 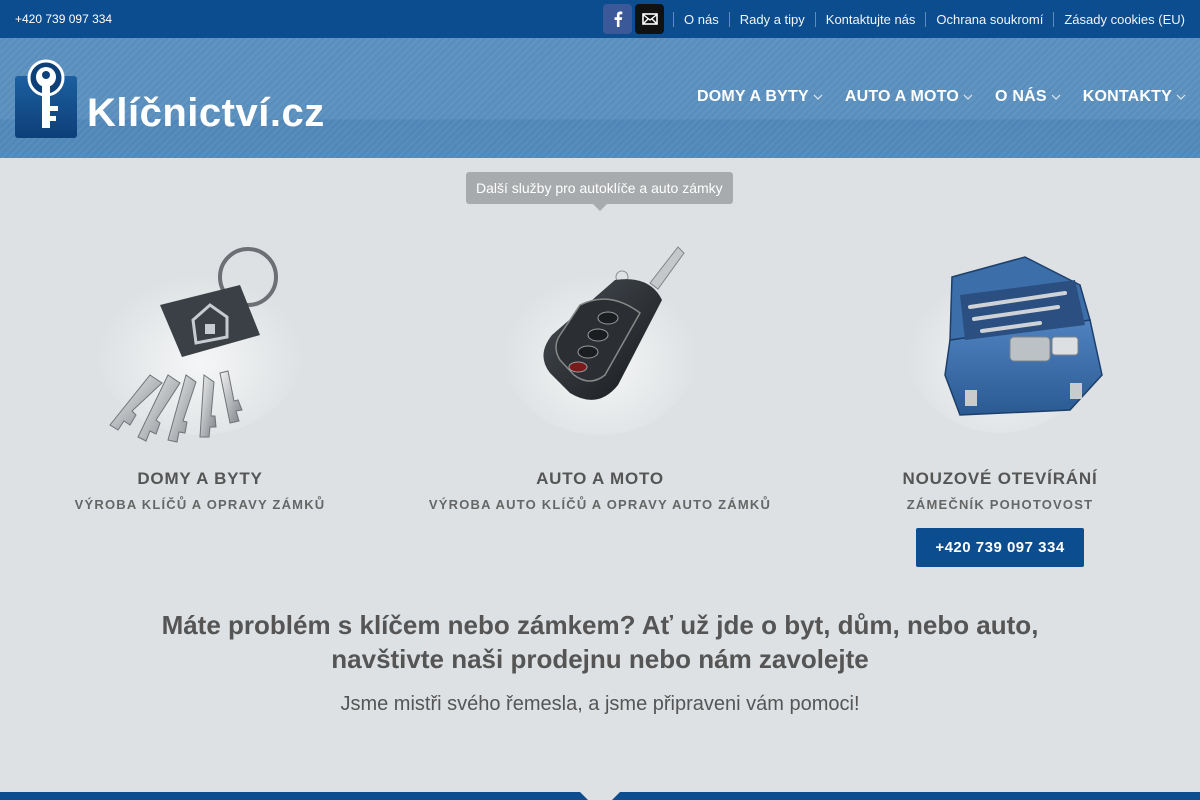 I want to click on service-column-domy: DOMY A BYTY VÝROBA KLÍČŮ A OPRAVY ZÁMKŮ, so click(x=200, y=368).